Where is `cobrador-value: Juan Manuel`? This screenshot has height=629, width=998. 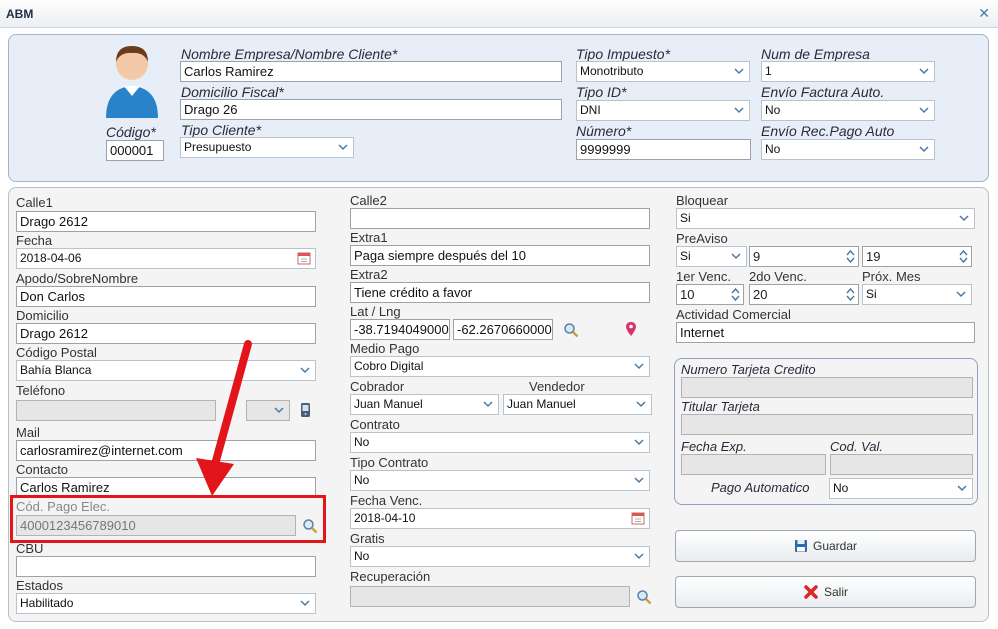
cobrador-value: Juan Manuel is located at coordinates (388, 404).